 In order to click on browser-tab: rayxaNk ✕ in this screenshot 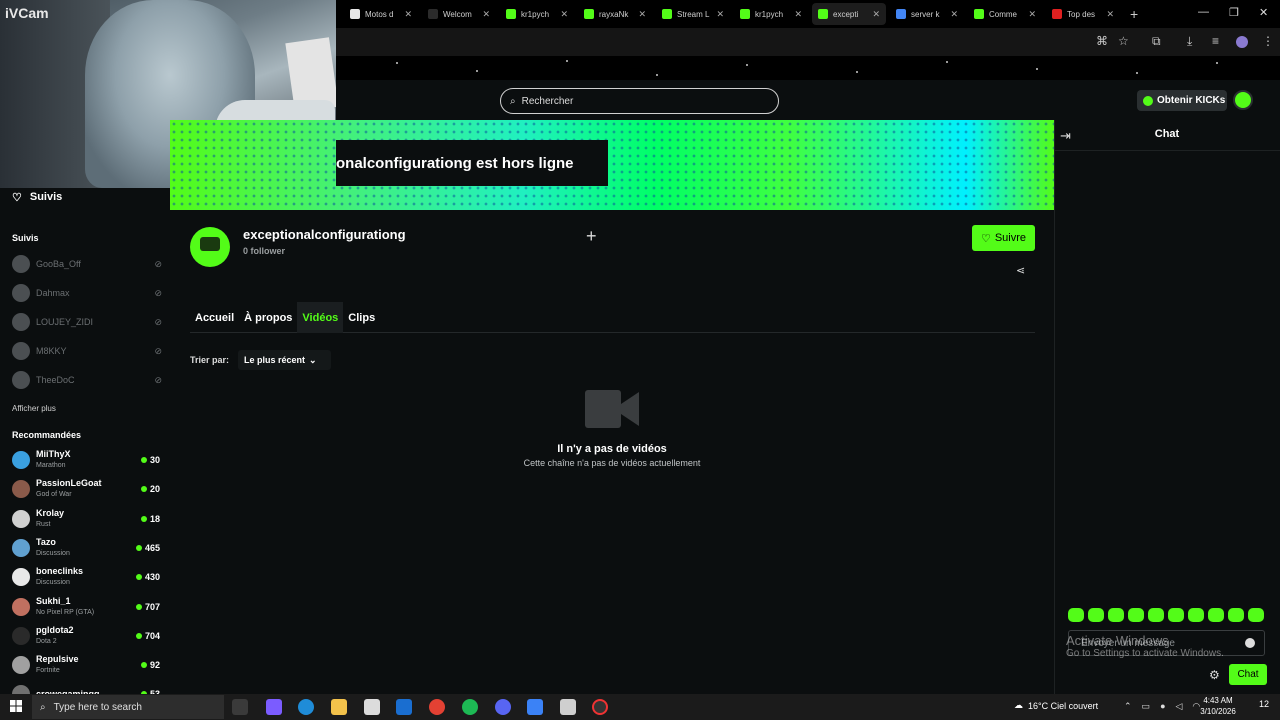, I will do `click(615, 14)`.